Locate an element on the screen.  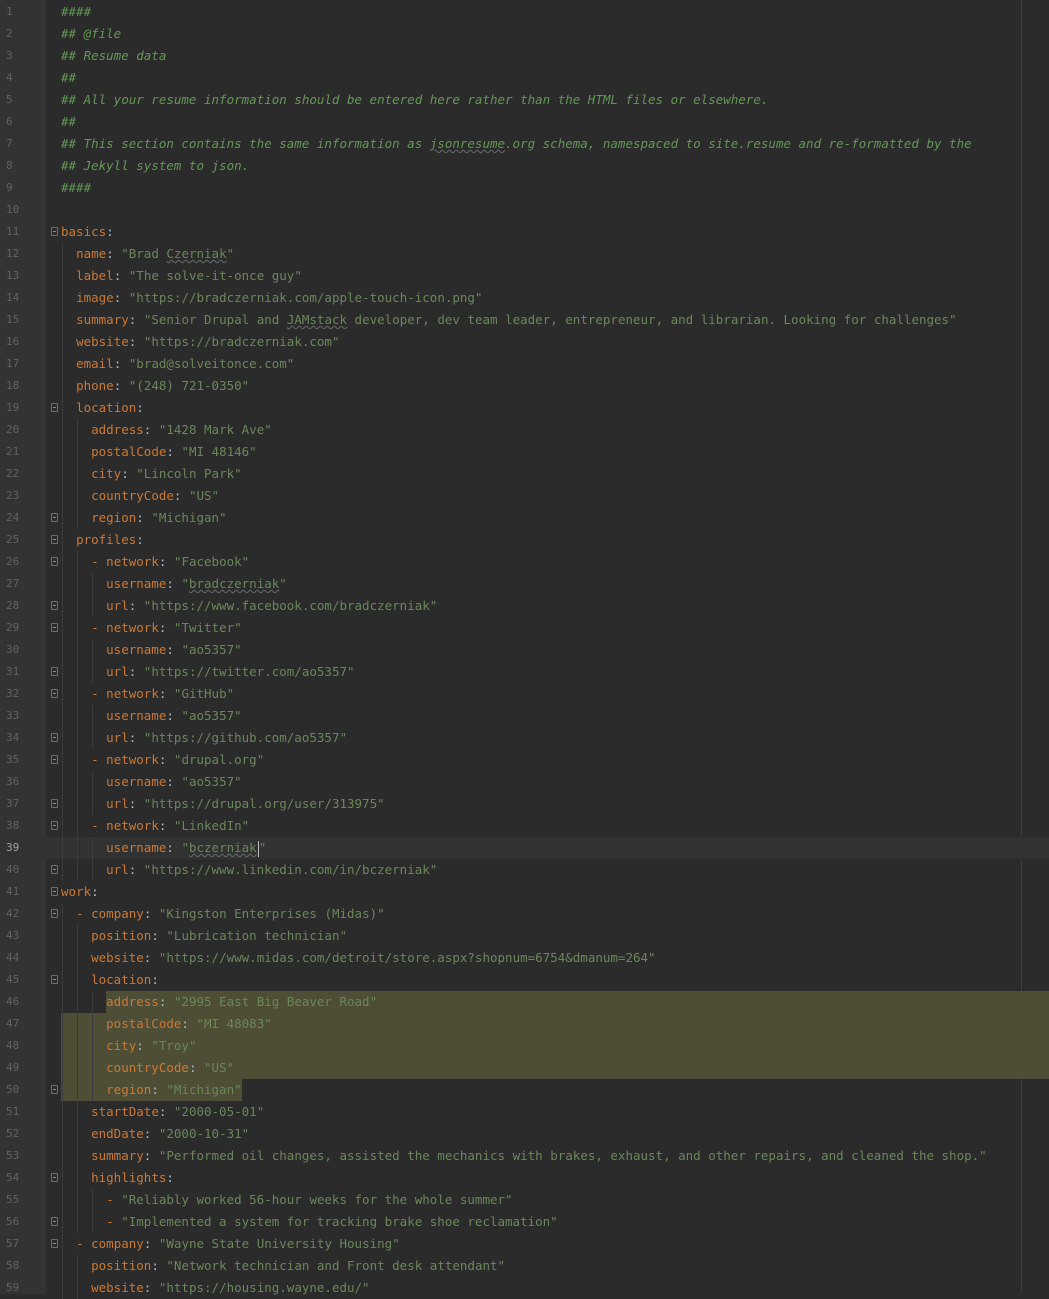
code-line: 30 username: "ao5357" is located at coordinates (524, 650).